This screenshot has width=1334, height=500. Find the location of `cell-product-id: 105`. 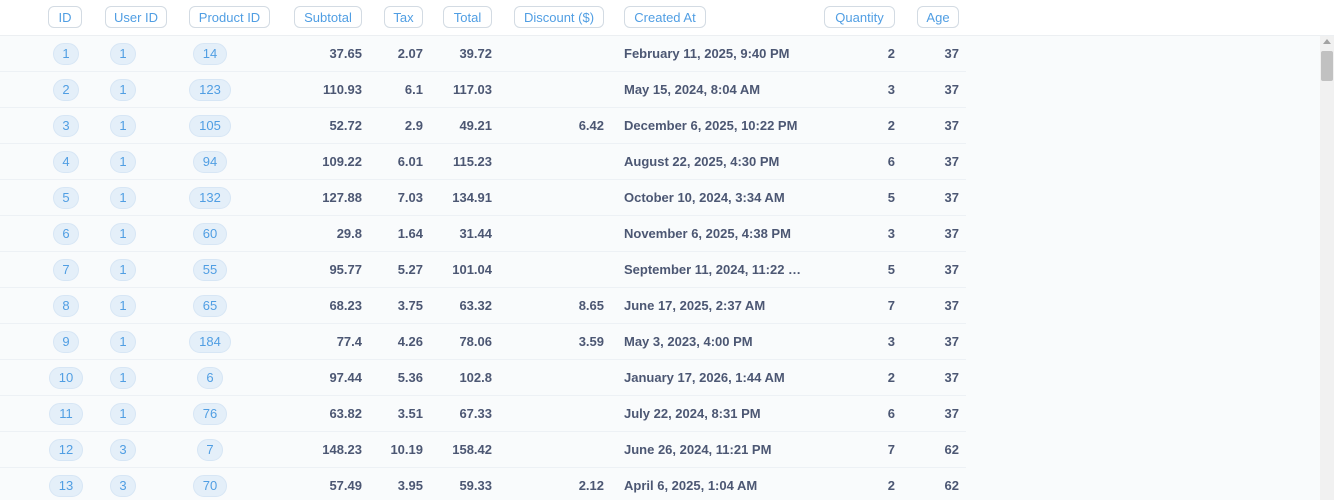

cell-product-id: 105 is located at coordinates (210, 126).